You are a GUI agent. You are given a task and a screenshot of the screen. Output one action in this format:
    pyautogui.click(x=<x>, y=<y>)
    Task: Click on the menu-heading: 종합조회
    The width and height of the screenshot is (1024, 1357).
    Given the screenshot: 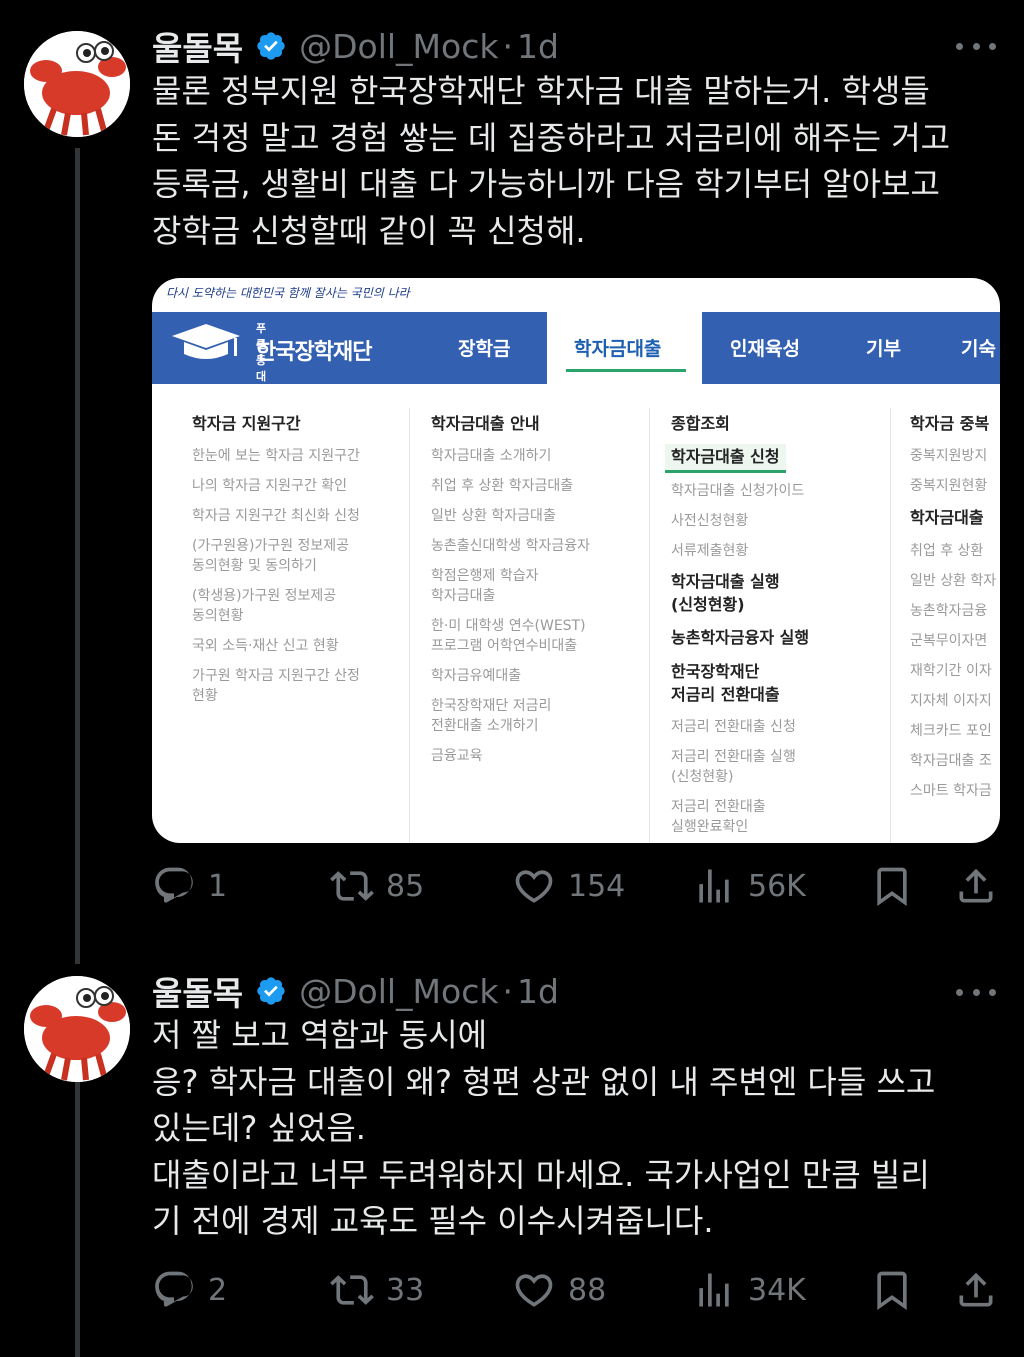 What is the action you would take?
    pyautogui.click(x=700, y=424)
    